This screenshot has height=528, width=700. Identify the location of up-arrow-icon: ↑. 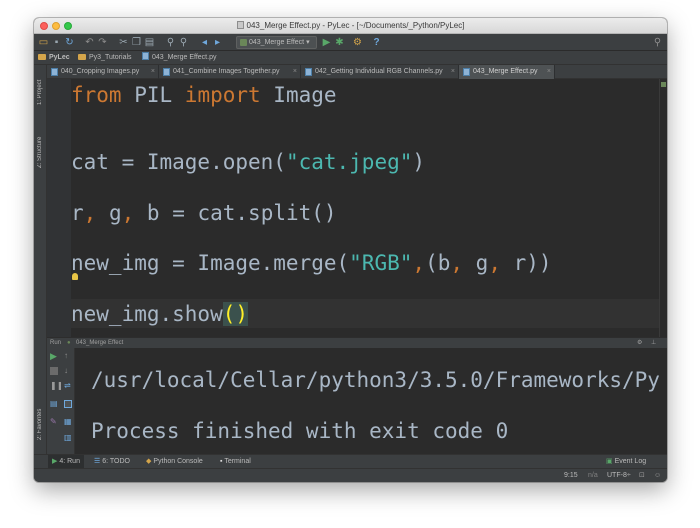
(68, 356).